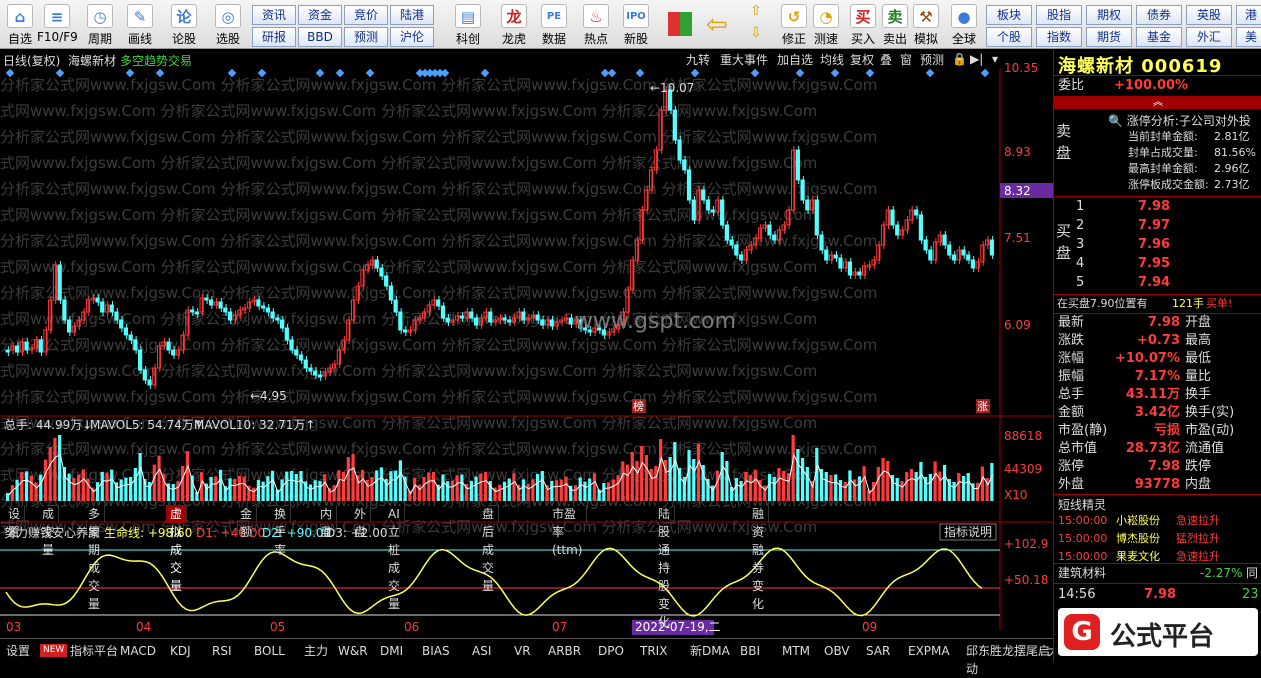 This screenshot has width=1261, height=678. I want to click on buy-level-row: 1 7.98, so click(1157, 207).